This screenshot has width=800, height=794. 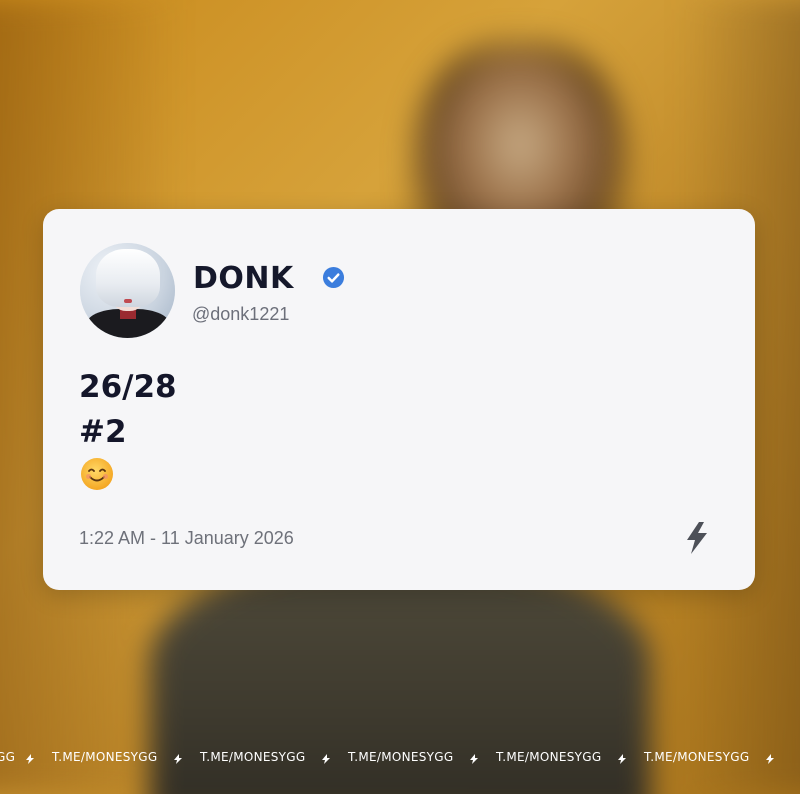 I want to click on ticker-item: GG, so click(x=7, y=757).